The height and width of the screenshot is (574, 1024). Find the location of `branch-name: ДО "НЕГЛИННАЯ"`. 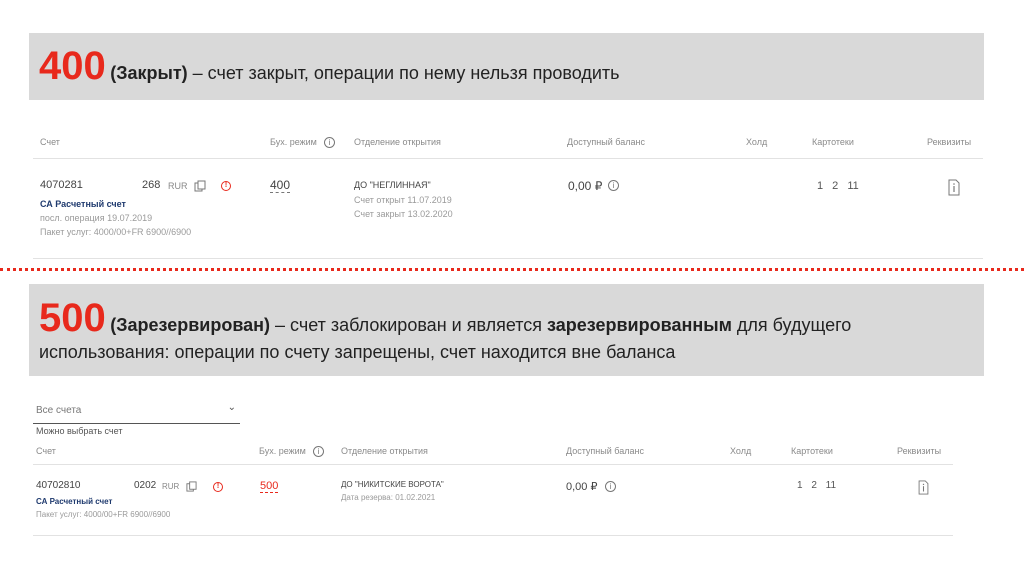

branch-name: ДО "НЕГЛИННАЯ" is located at coordinates (392, 185).